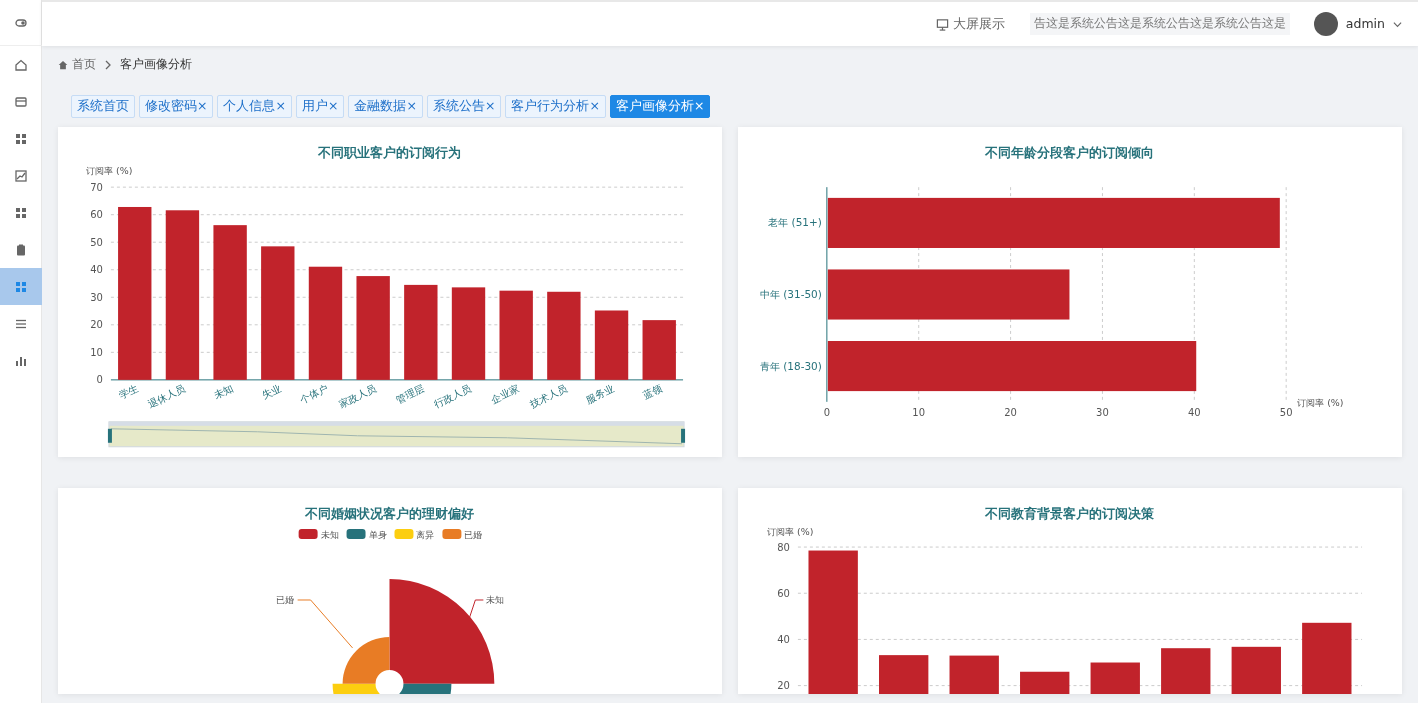  I want to click on tab: 客户画像分析×, so click(660, 106).